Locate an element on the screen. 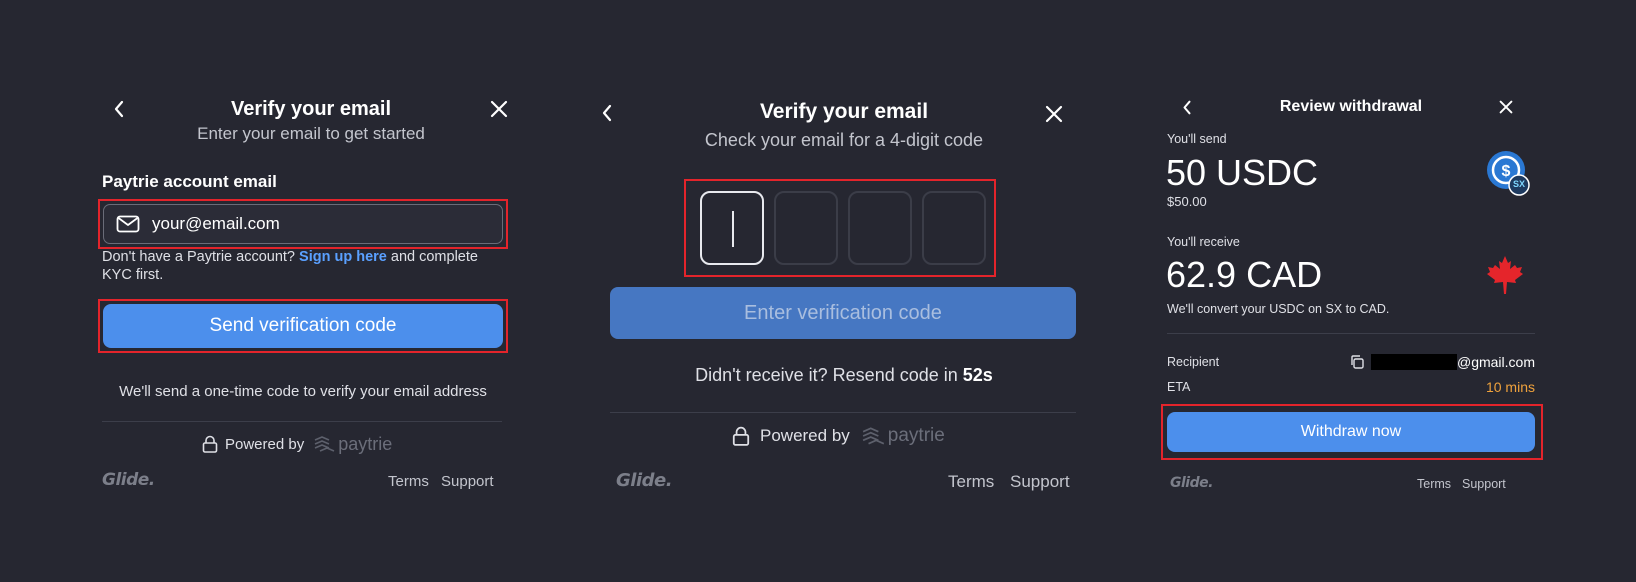 This screenshot has height=582, width=1636. enter-verification-code-button: Enter verification code is located at coordinates (843, 313).